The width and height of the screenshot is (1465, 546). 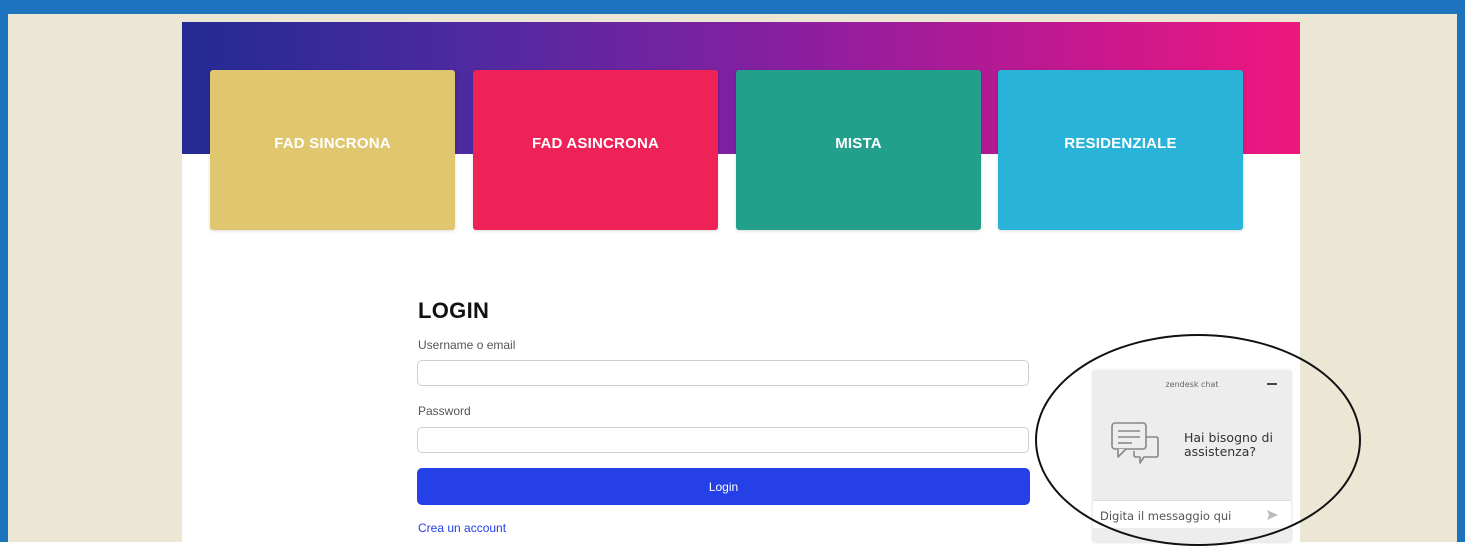 I want to click on login-button: Login, so click(x=723, y=486).